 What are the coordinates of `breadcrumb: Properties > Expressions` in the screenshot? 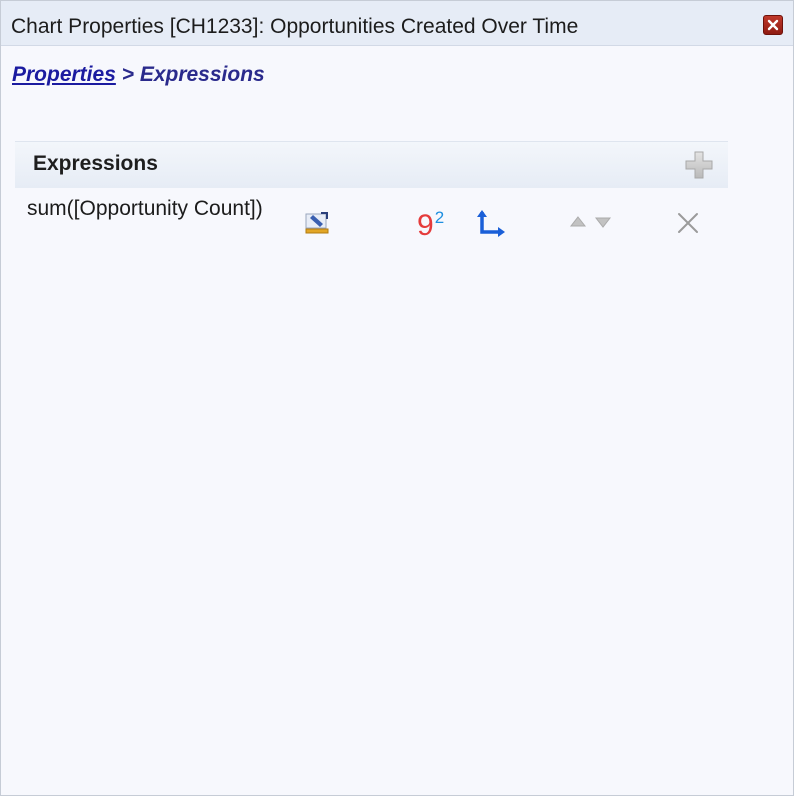 It's located at (138, 75).